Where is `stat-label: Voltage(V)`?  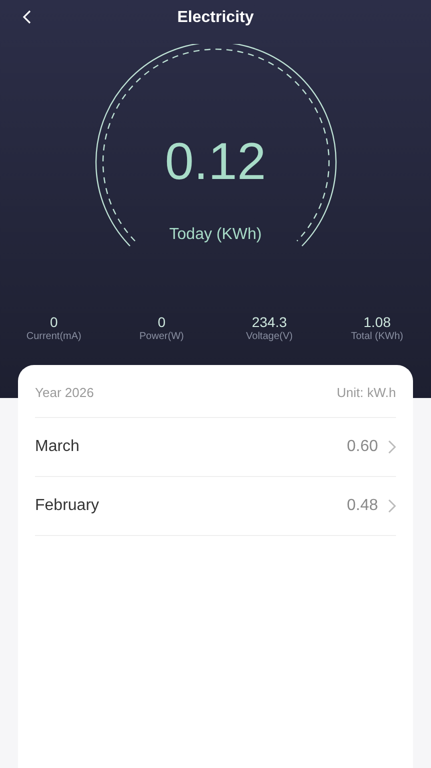
stat-label: Voltage(V) is located at coordinates (269, 336).